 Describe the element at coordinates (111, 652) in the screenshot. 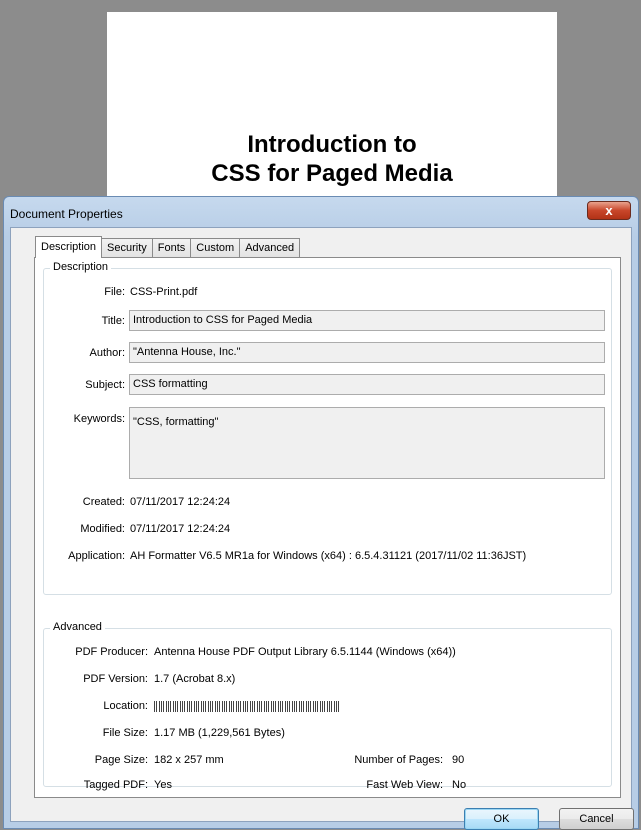

I see `pdf-producer-label: PDF Producer:` at that location.